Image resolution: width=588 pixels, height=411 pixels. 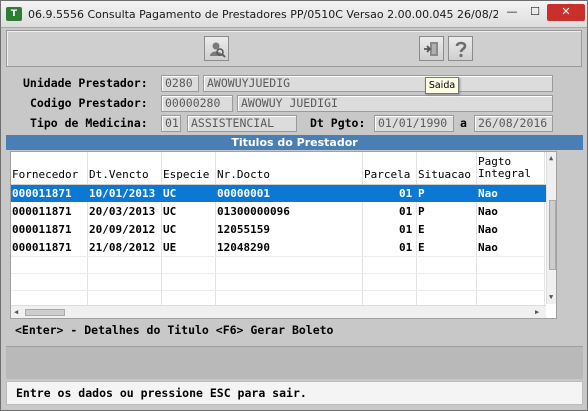 What do you see at coordinates (463, 123) in the screenshot?
I see `dtpgto-separator: a` at bounding box center [463, 123].